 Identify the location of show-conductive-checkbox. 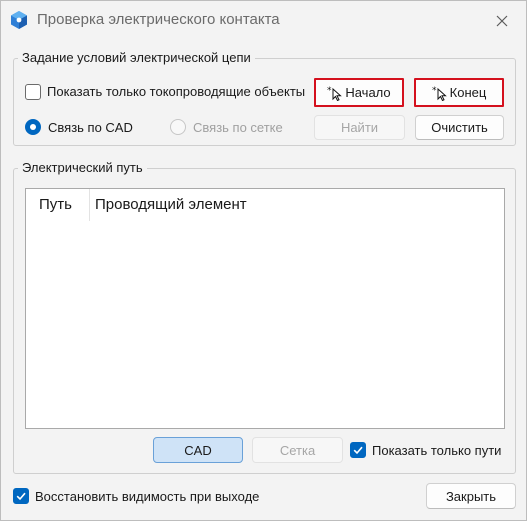
(33, 92).